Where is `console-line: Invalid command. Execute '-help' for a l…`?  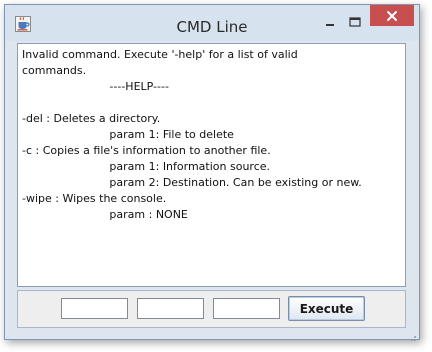
console-line: Invalid command. Execute '-help' for a l… is located at coordinates (160, 54).